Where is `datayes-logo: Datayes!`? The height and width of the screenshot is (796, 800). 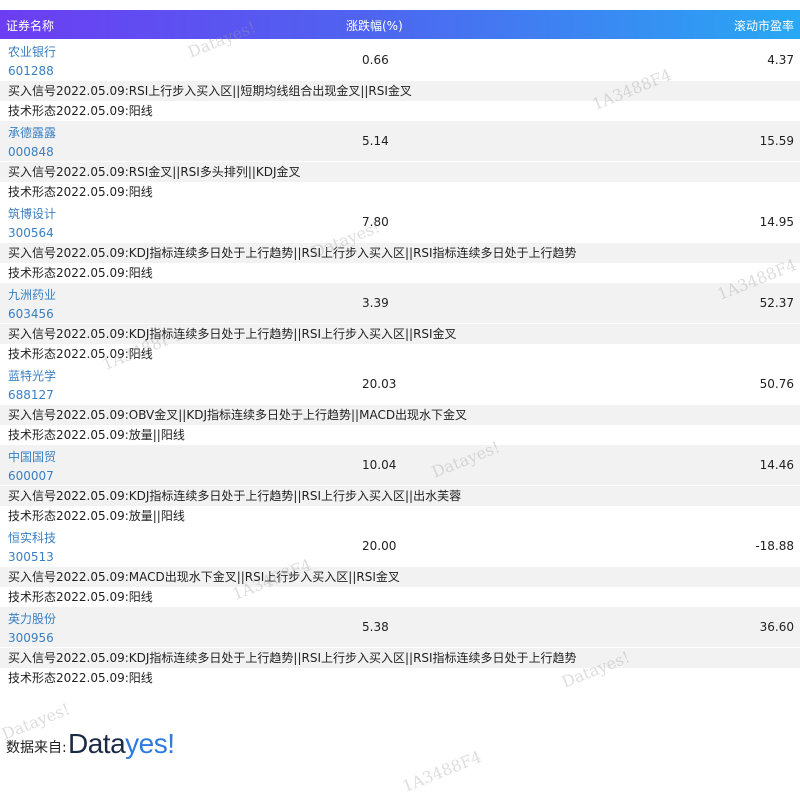
datayes-logo: Datayes! is located at coordinates (121, 743).